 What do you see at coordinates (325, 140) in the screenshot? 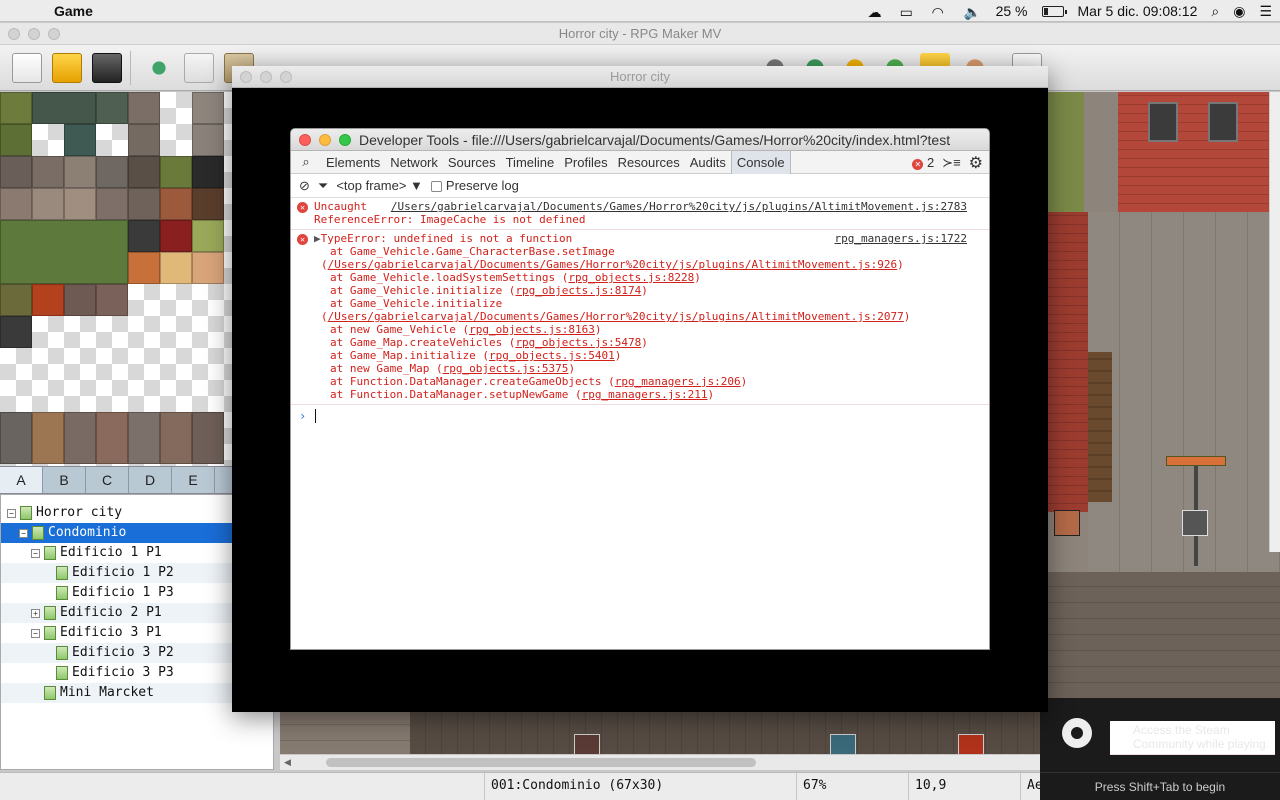
I see `devtools-minimize-button` at bounding box center [325, 140].